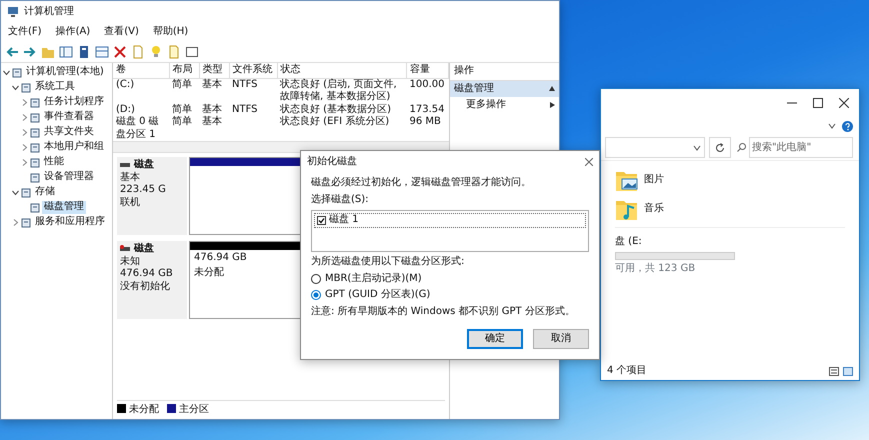 The height and width of the screenshot is (440, 869). Describe the element at coordinates (427, 70) in the screenshot. I see `column-header: 容量` at that location.